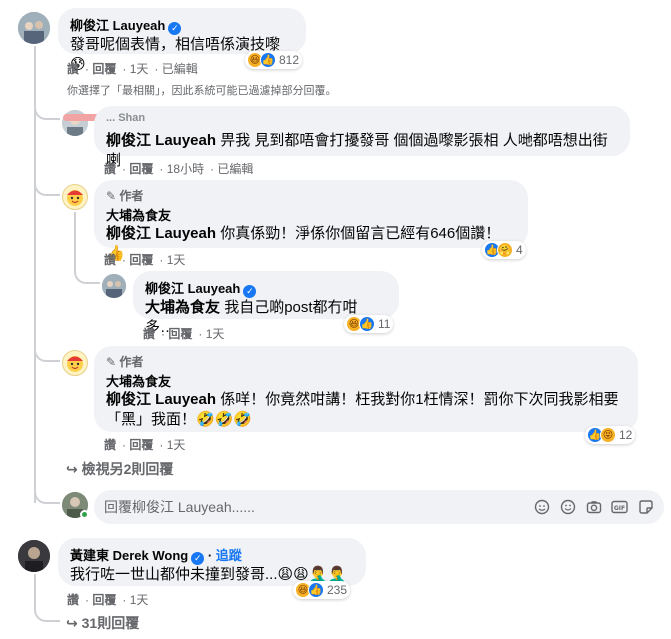 The height and width of the screenshot is (639, 671). I want to click on reaction-summary: 👍 🤗 4, so click(504, 250).